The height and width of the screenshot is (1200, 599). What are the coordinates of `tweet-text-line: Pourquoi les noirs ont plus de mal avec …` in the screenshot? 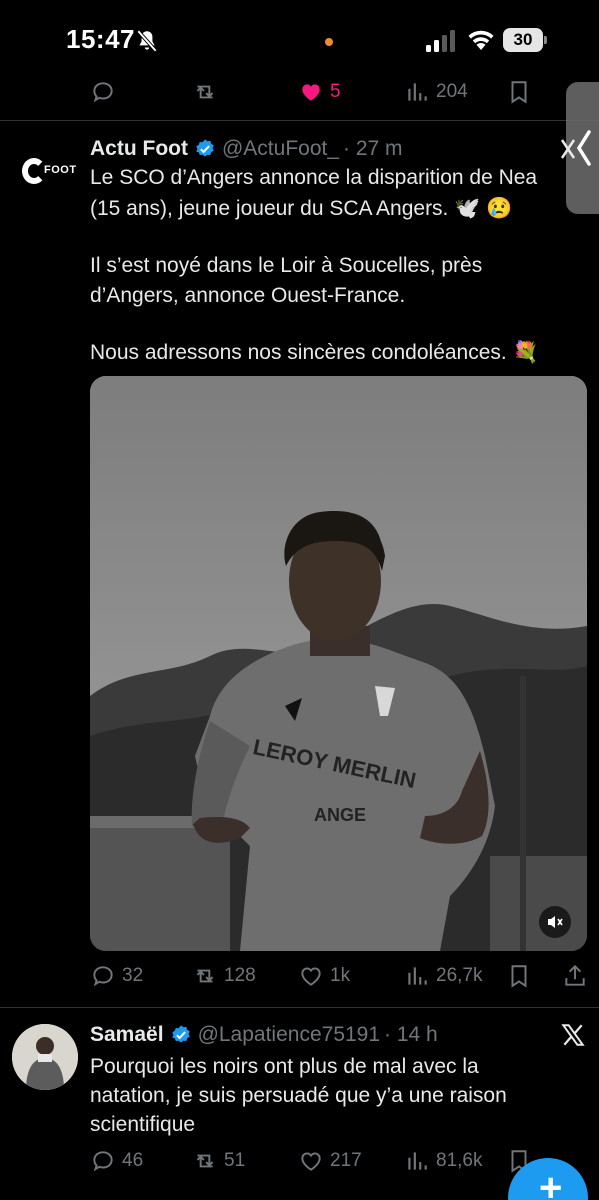 It's located at (284, 1066).